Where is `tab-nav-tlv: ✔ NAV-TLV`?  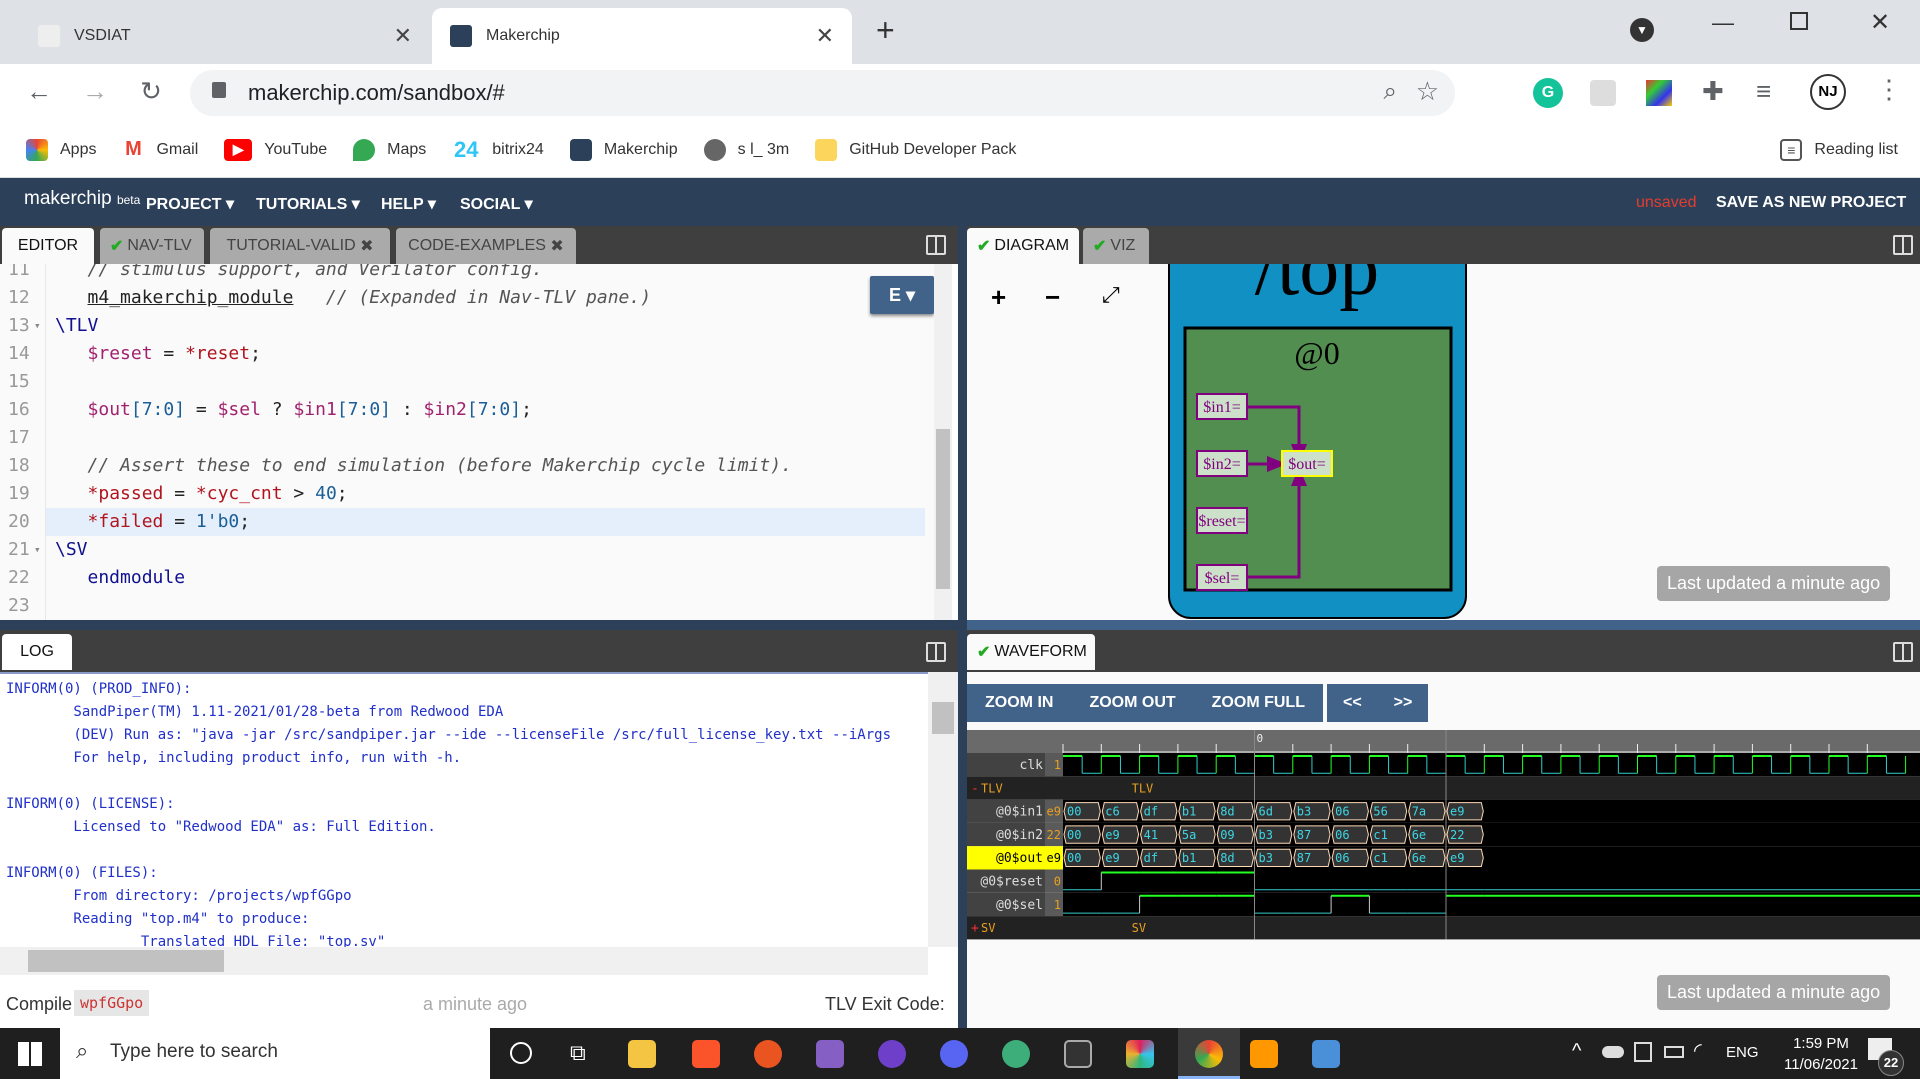
tab-nav-tlv: ✔ NAV-TLV is located at coordinates (152, 246).